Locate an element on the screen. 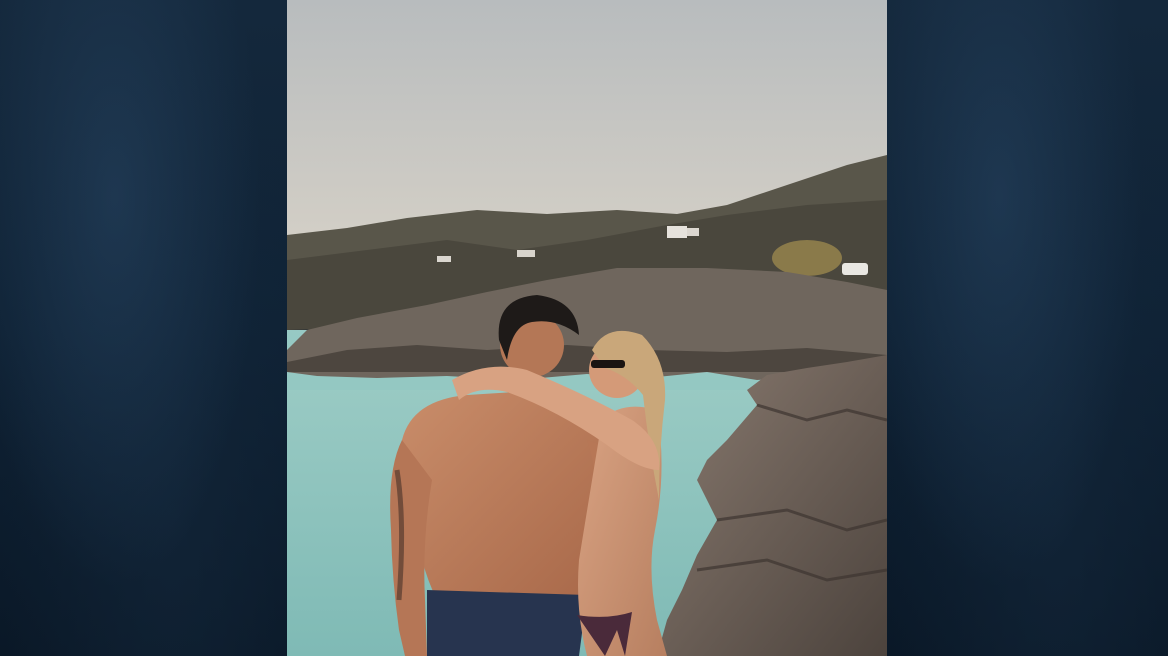 This screenshot has width=1168, height=656. man-shorts is located at coordinates (507, 623).